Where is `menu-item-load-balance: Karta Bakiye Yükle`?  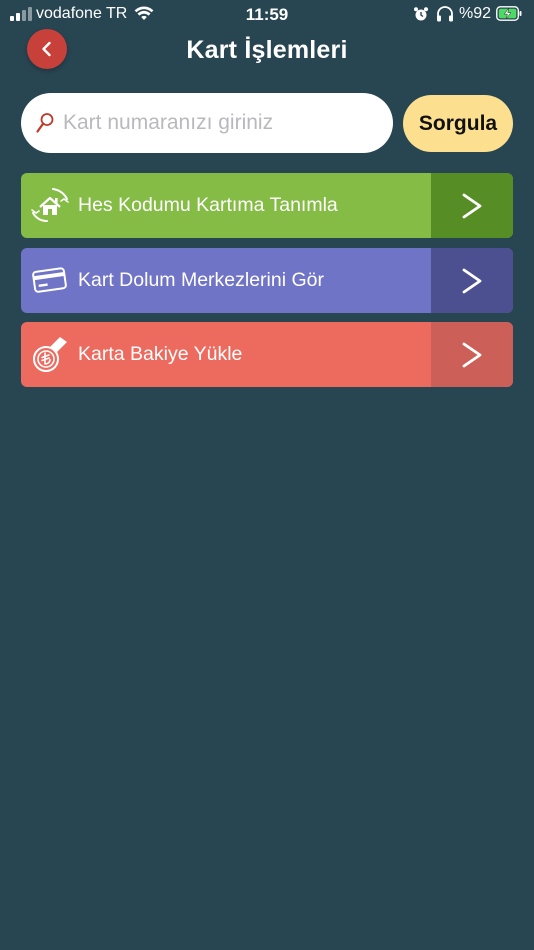 menu-item-load-balance: Karta Bakiye Yükle is located at coordinates (267, 354).